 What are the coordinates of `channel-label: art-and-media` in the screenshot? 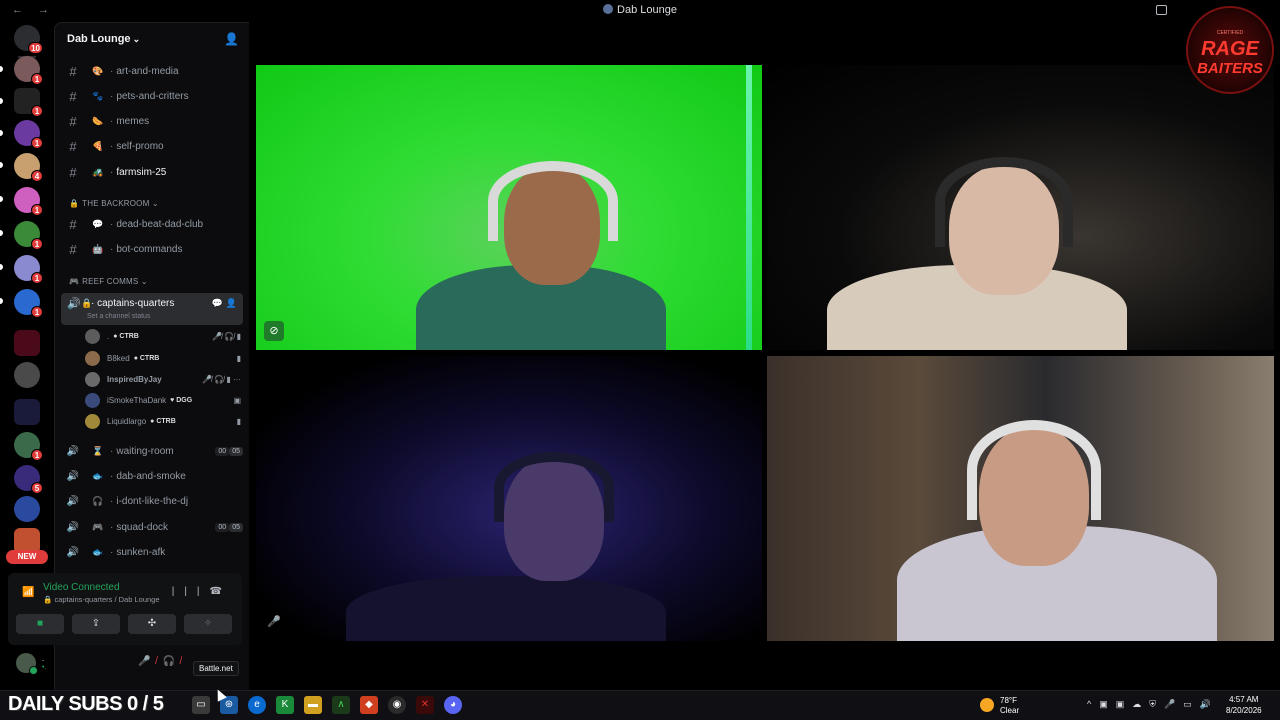 It's located at (147, 71).